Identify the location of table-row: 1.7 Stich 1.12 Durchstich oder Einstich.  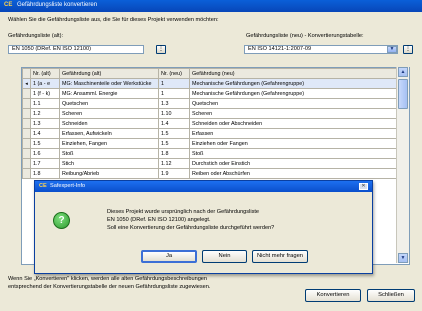
(214, 163).